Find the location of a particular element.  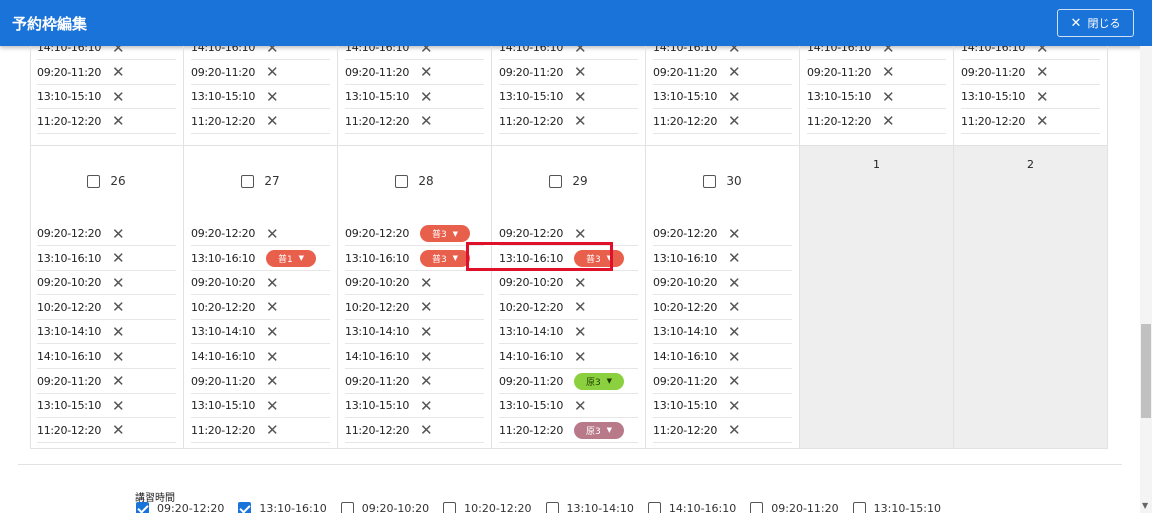

lecture-time-option: 13:10-14:10 is located at coordinates (589, 507).